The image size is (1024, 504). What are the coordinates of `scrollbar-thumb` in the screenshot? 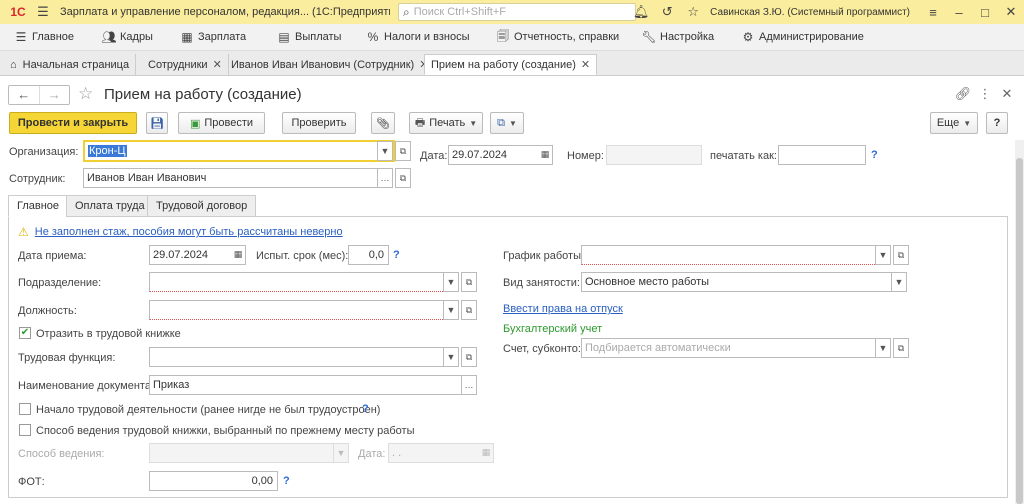 It's located at (1019, 331).